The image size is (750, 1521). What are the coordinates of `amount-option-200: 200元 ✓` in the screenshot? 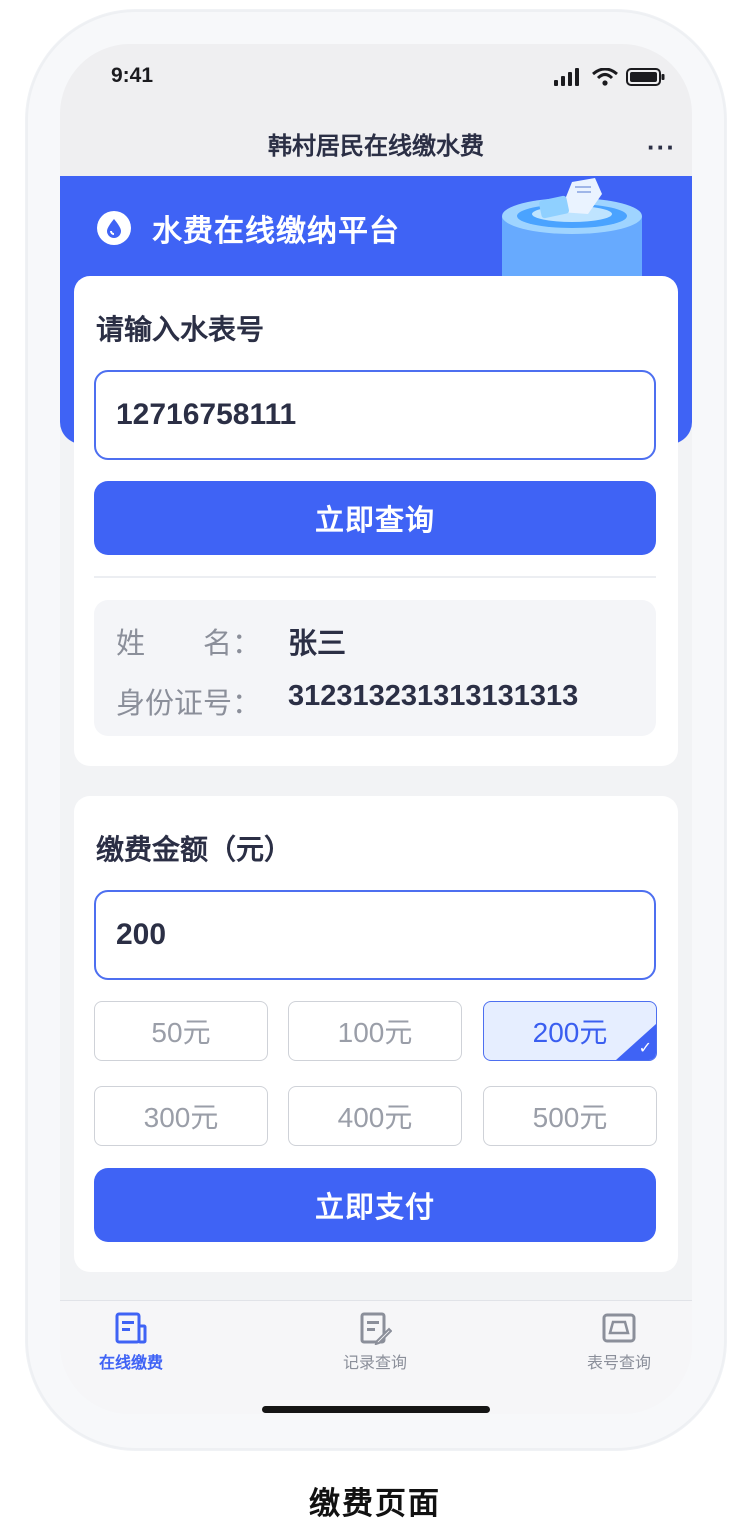 It's located at (570, 1031).